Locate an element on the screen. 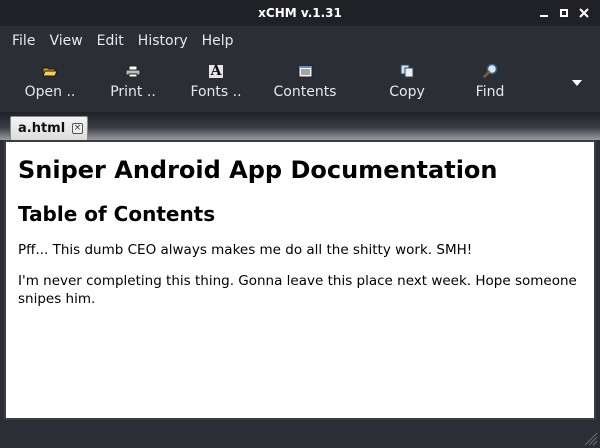 Image resolution: width=600 pixels, height=448 pixels. copy-button: Copy is located at coordinates (407, 84).